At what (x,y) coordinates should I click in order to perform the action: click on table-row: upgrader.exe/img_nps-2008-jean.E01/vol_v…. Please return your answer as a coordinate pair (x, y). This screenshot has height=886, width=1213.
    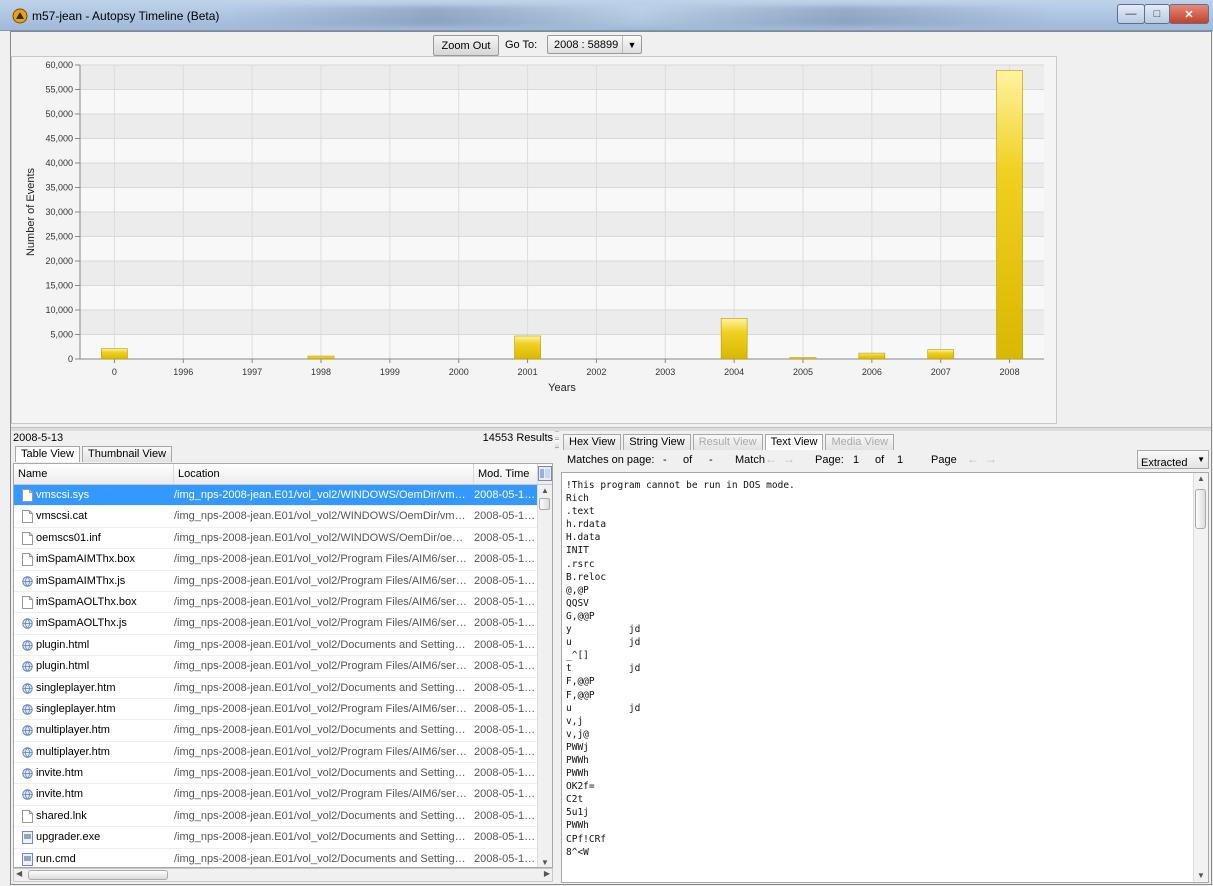
    Looking at the image, I should click on (277, 838).